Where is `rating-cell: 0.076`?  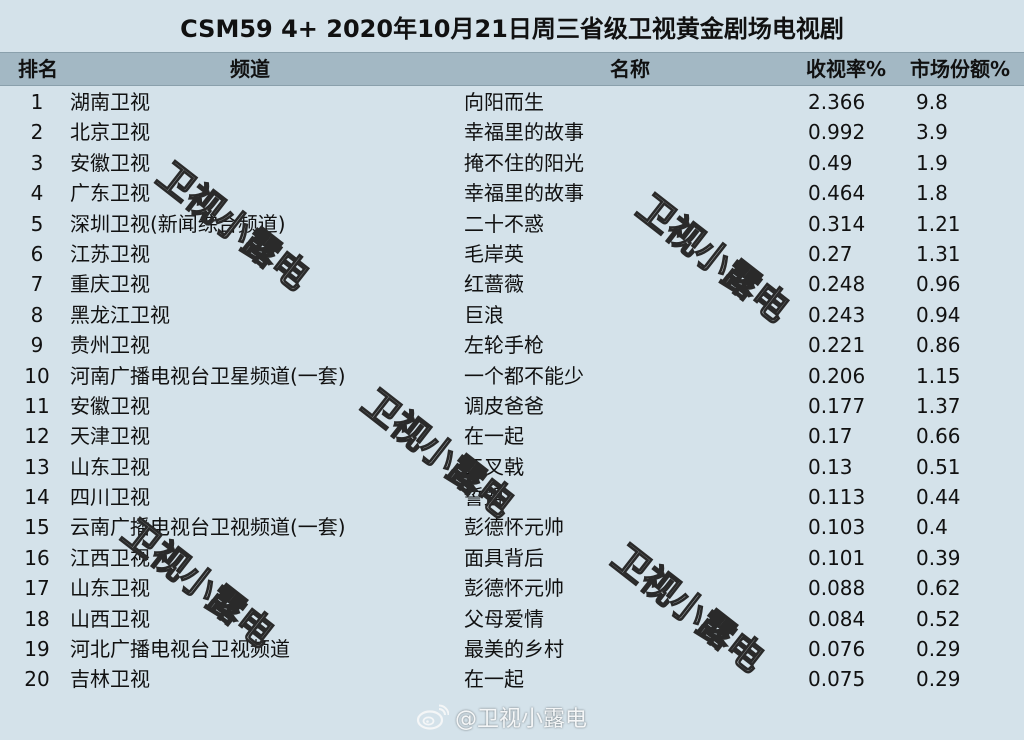 rating-cell: 0.076 is located at coordinates (837, 649).